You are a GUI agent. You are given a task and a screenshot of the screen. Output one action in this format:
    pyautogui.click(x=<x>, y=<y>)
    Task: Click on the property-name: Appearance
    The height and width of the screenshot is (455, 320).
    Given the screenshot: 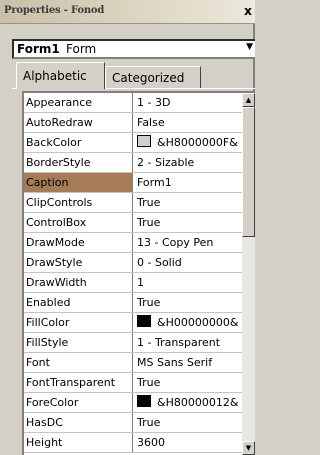 What is the action you would take?
    pyautogui.click(x=78, y=102)
    